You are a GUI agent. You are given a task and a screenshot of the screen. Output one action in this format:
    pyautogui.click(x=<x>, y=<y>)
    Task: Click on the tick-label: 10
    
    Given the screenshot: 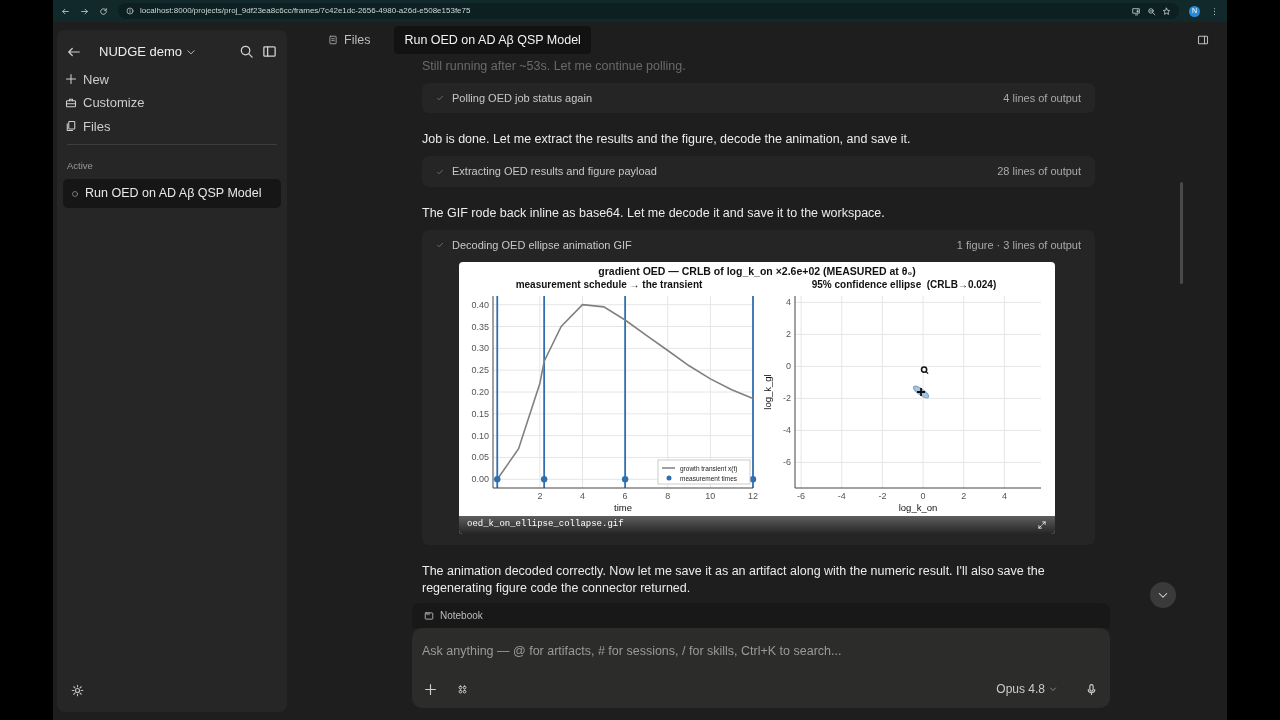 What is the action you would take?
    pyautogui.click(x=710, y=496)
    